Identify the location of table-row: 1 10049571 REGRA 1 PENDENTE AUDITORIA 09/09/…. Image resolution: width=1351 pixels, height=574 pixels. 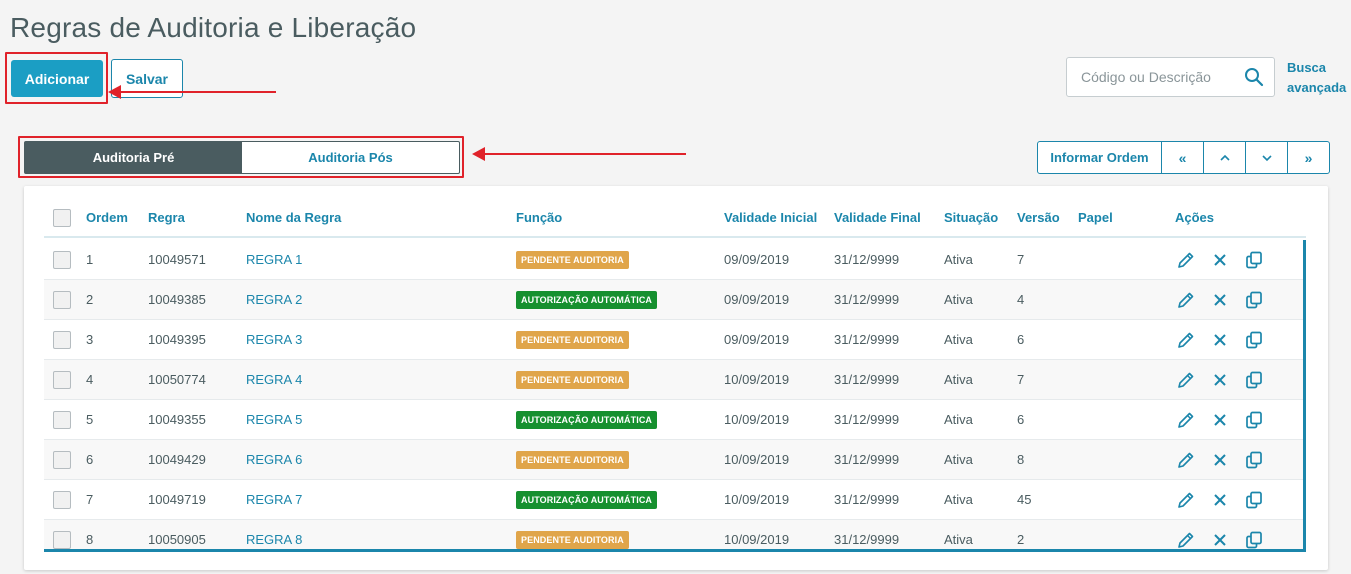
(673, 260).